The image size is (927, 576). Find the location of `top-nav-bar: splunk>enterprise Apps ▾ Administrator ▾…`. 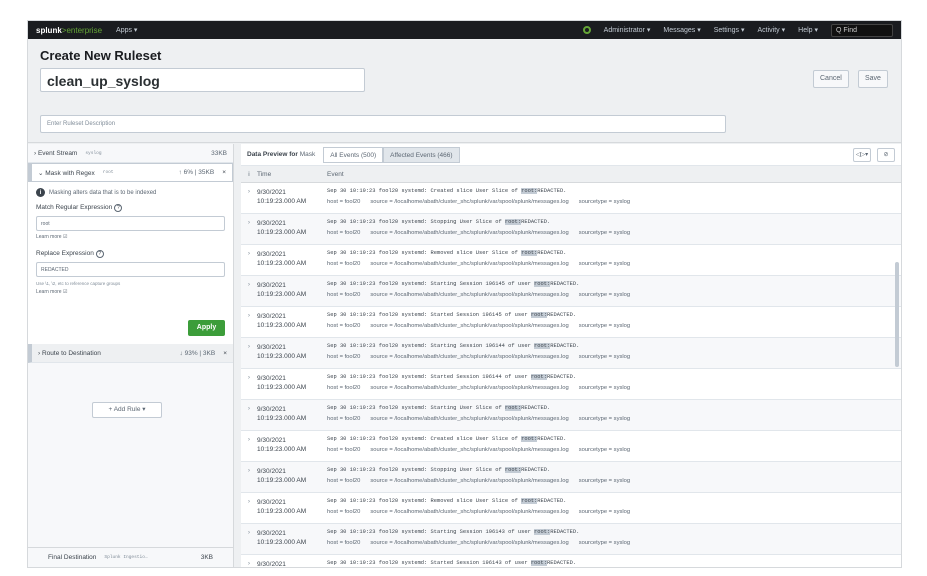

top-nav-bar: splunk>enterprise Apps ▾ Administrator ▾… is located at coordinates (464, 30).